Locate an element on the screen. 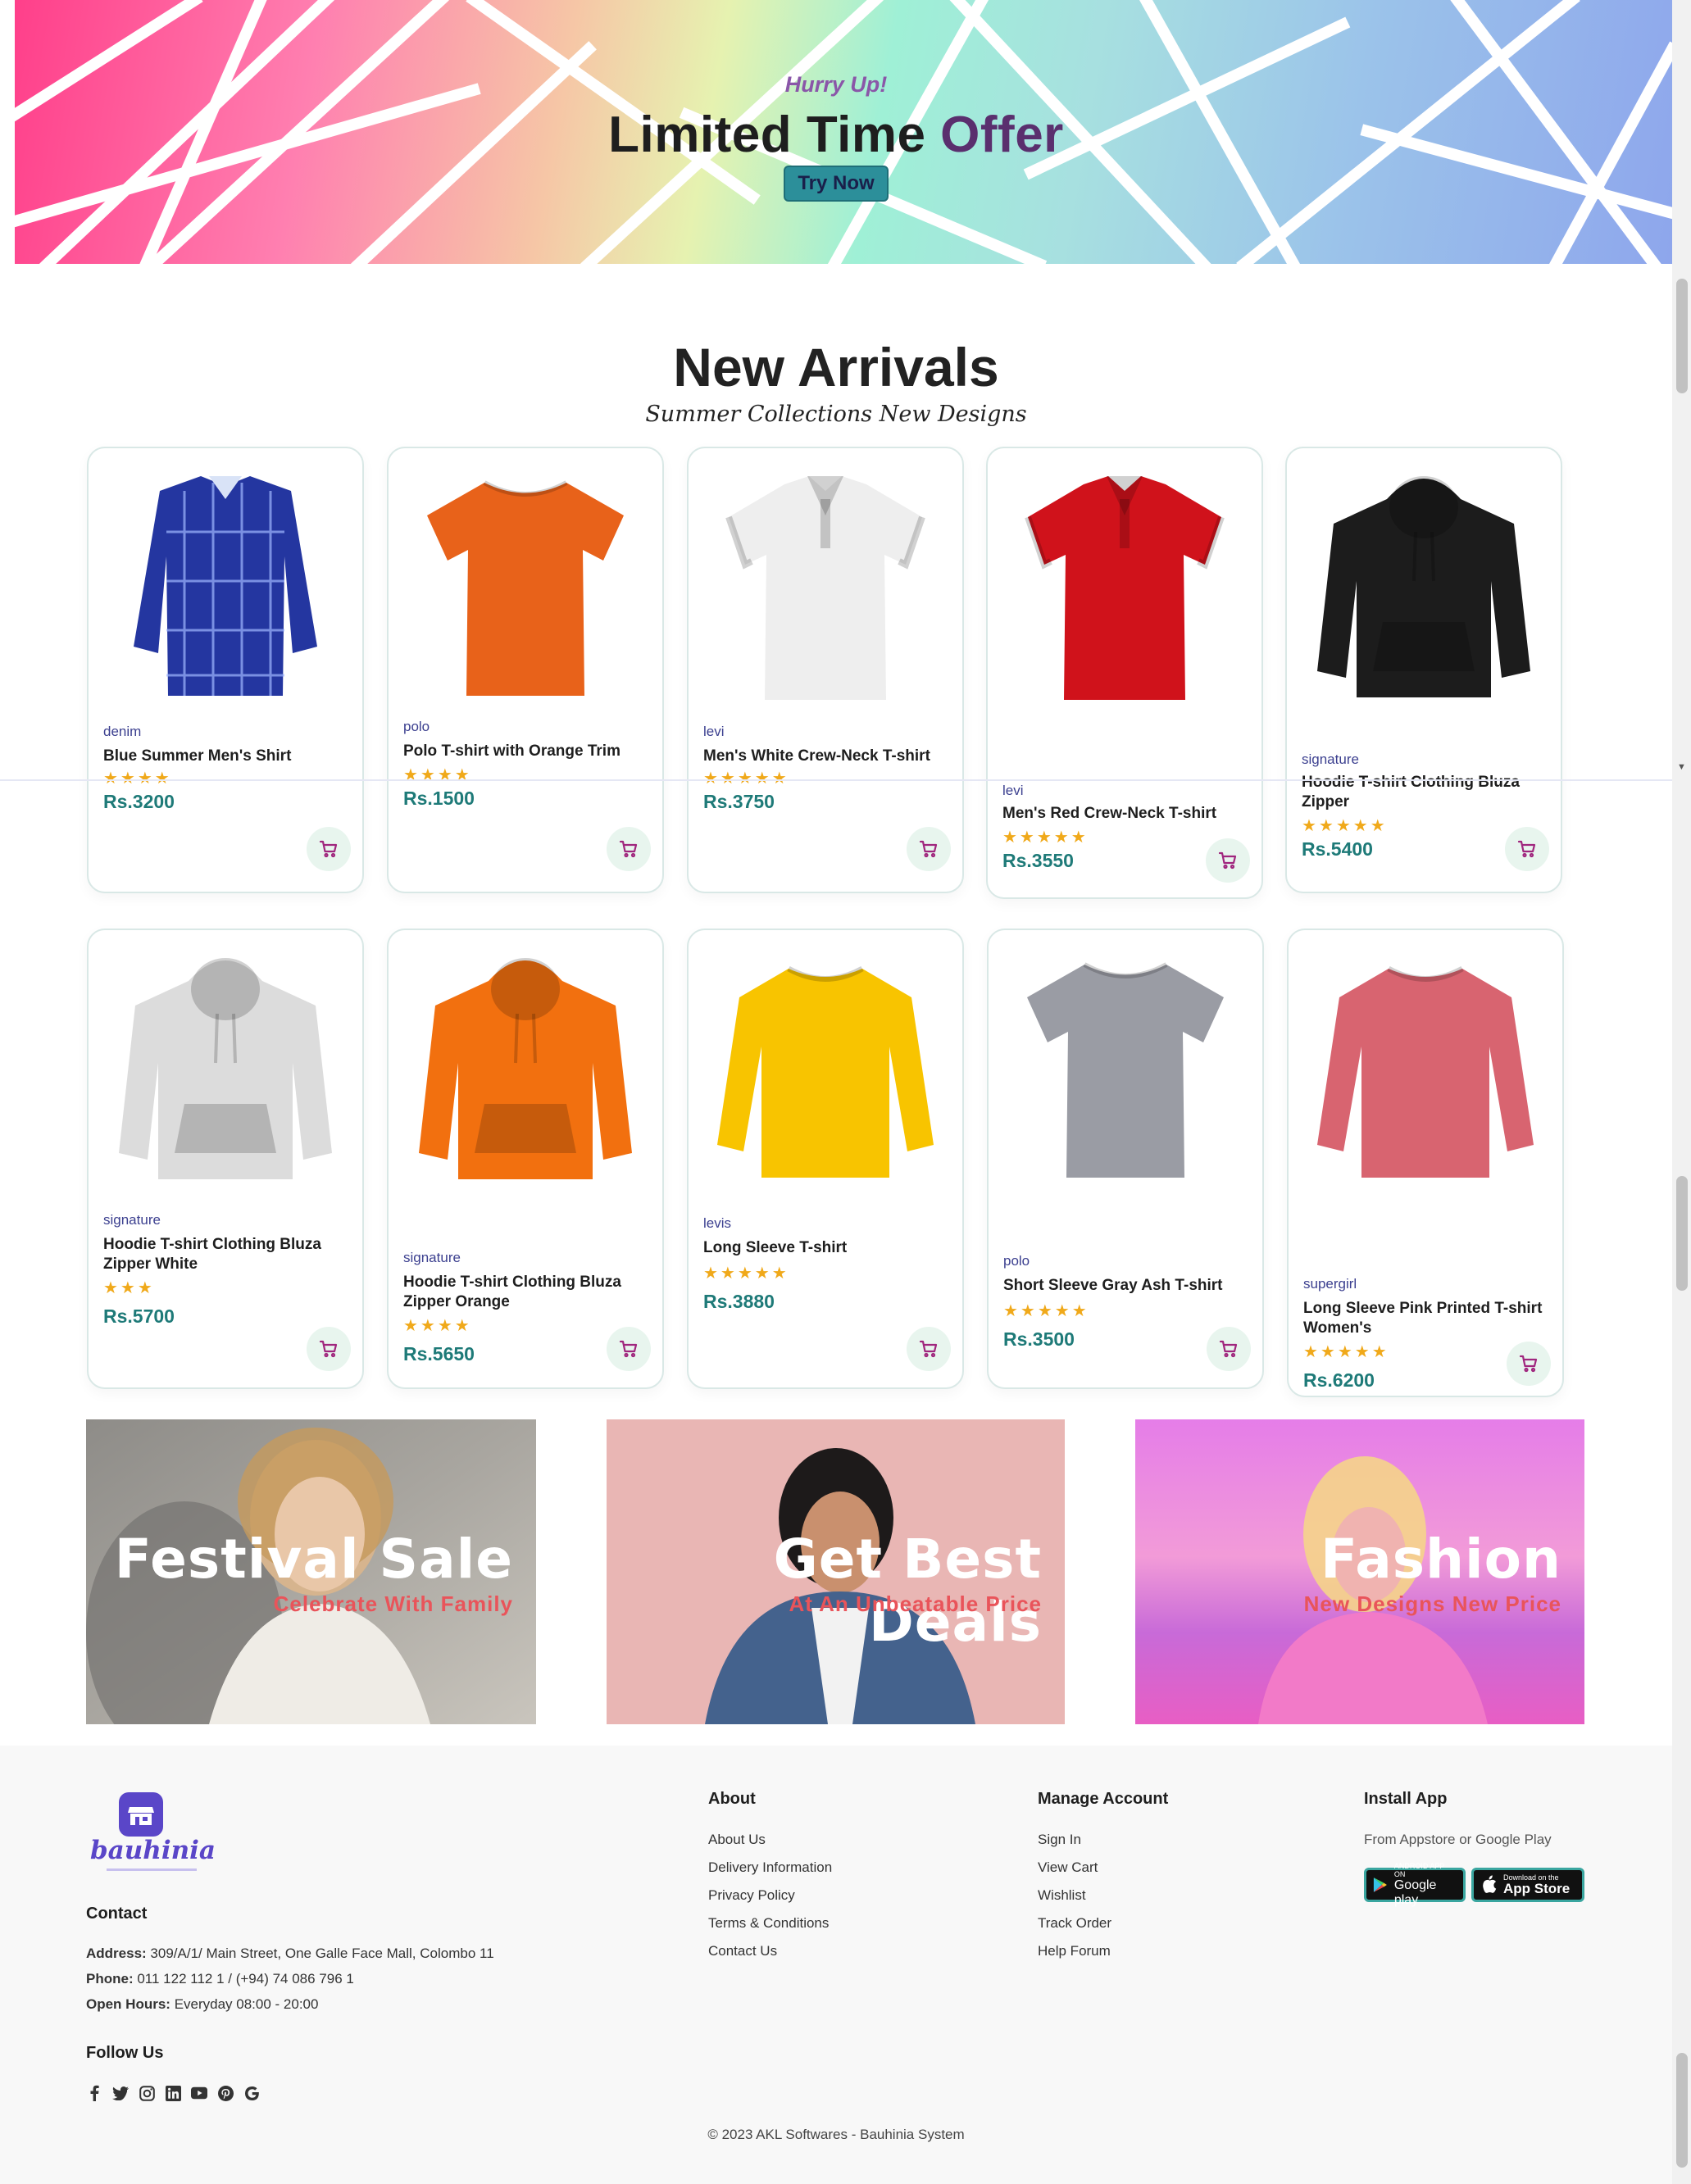 The width and height of the screenshot is (1691, 2184). product-brand: levi is located at coordinates (1013, 790).